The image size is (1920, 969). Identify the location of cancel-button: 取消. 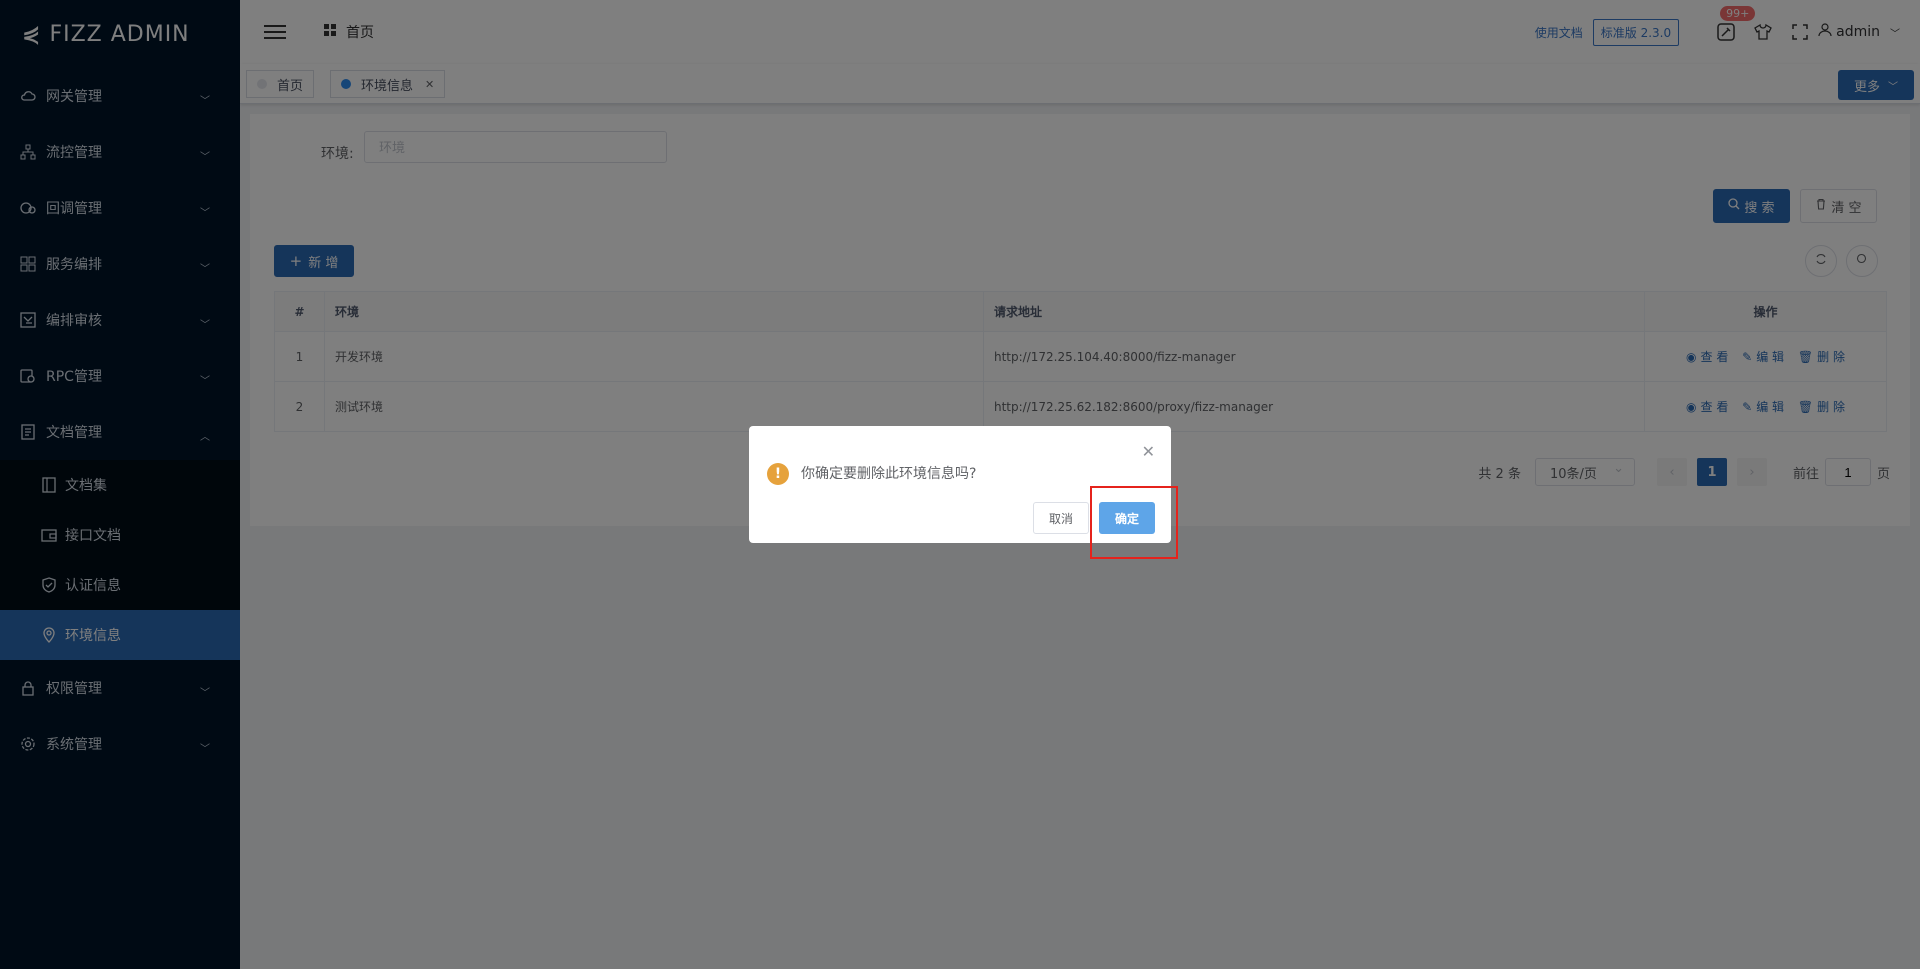
(1061, 518).